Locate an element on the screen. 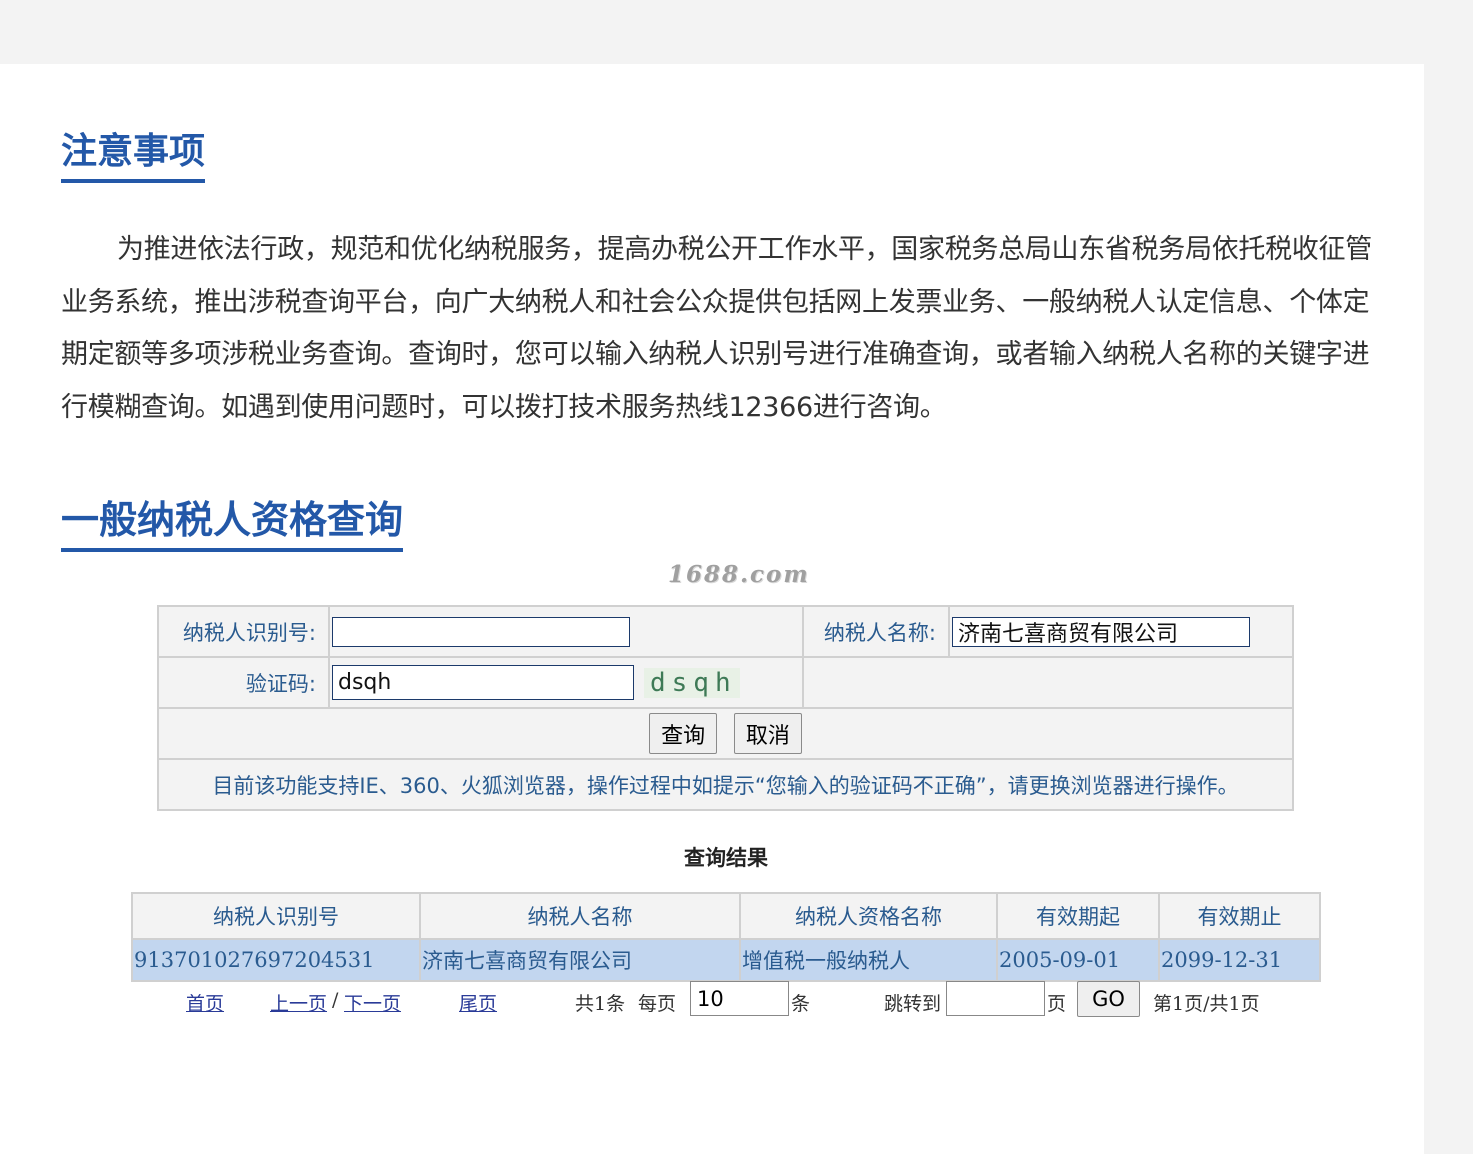  first-page-link: 首页 is located at coordinates (205, 1002).